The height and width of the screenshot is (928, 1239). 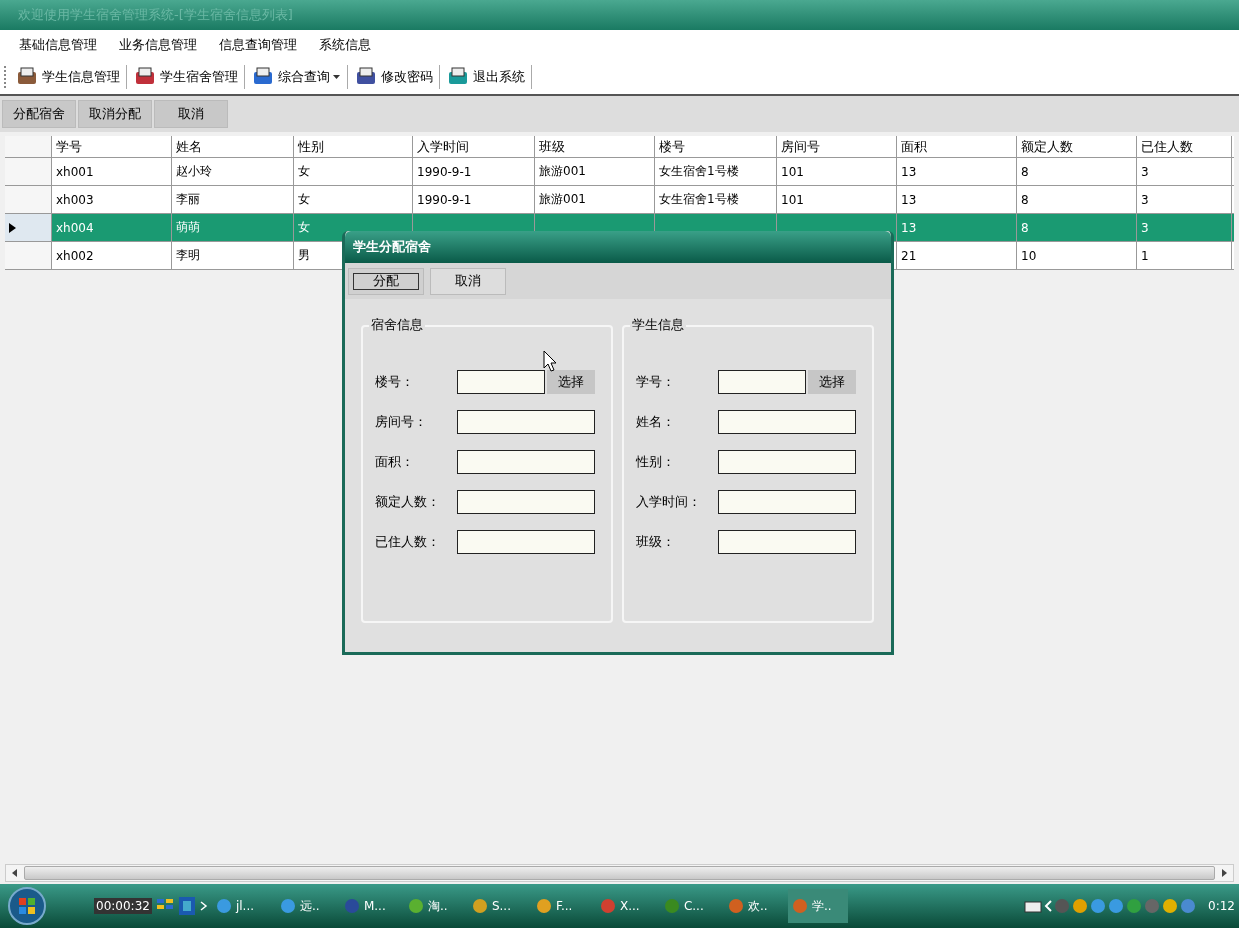 What do you see at coordinates (395, 382) in the screenshot?
I see `field-label: 楼号：` at bounding box center [395, 382].